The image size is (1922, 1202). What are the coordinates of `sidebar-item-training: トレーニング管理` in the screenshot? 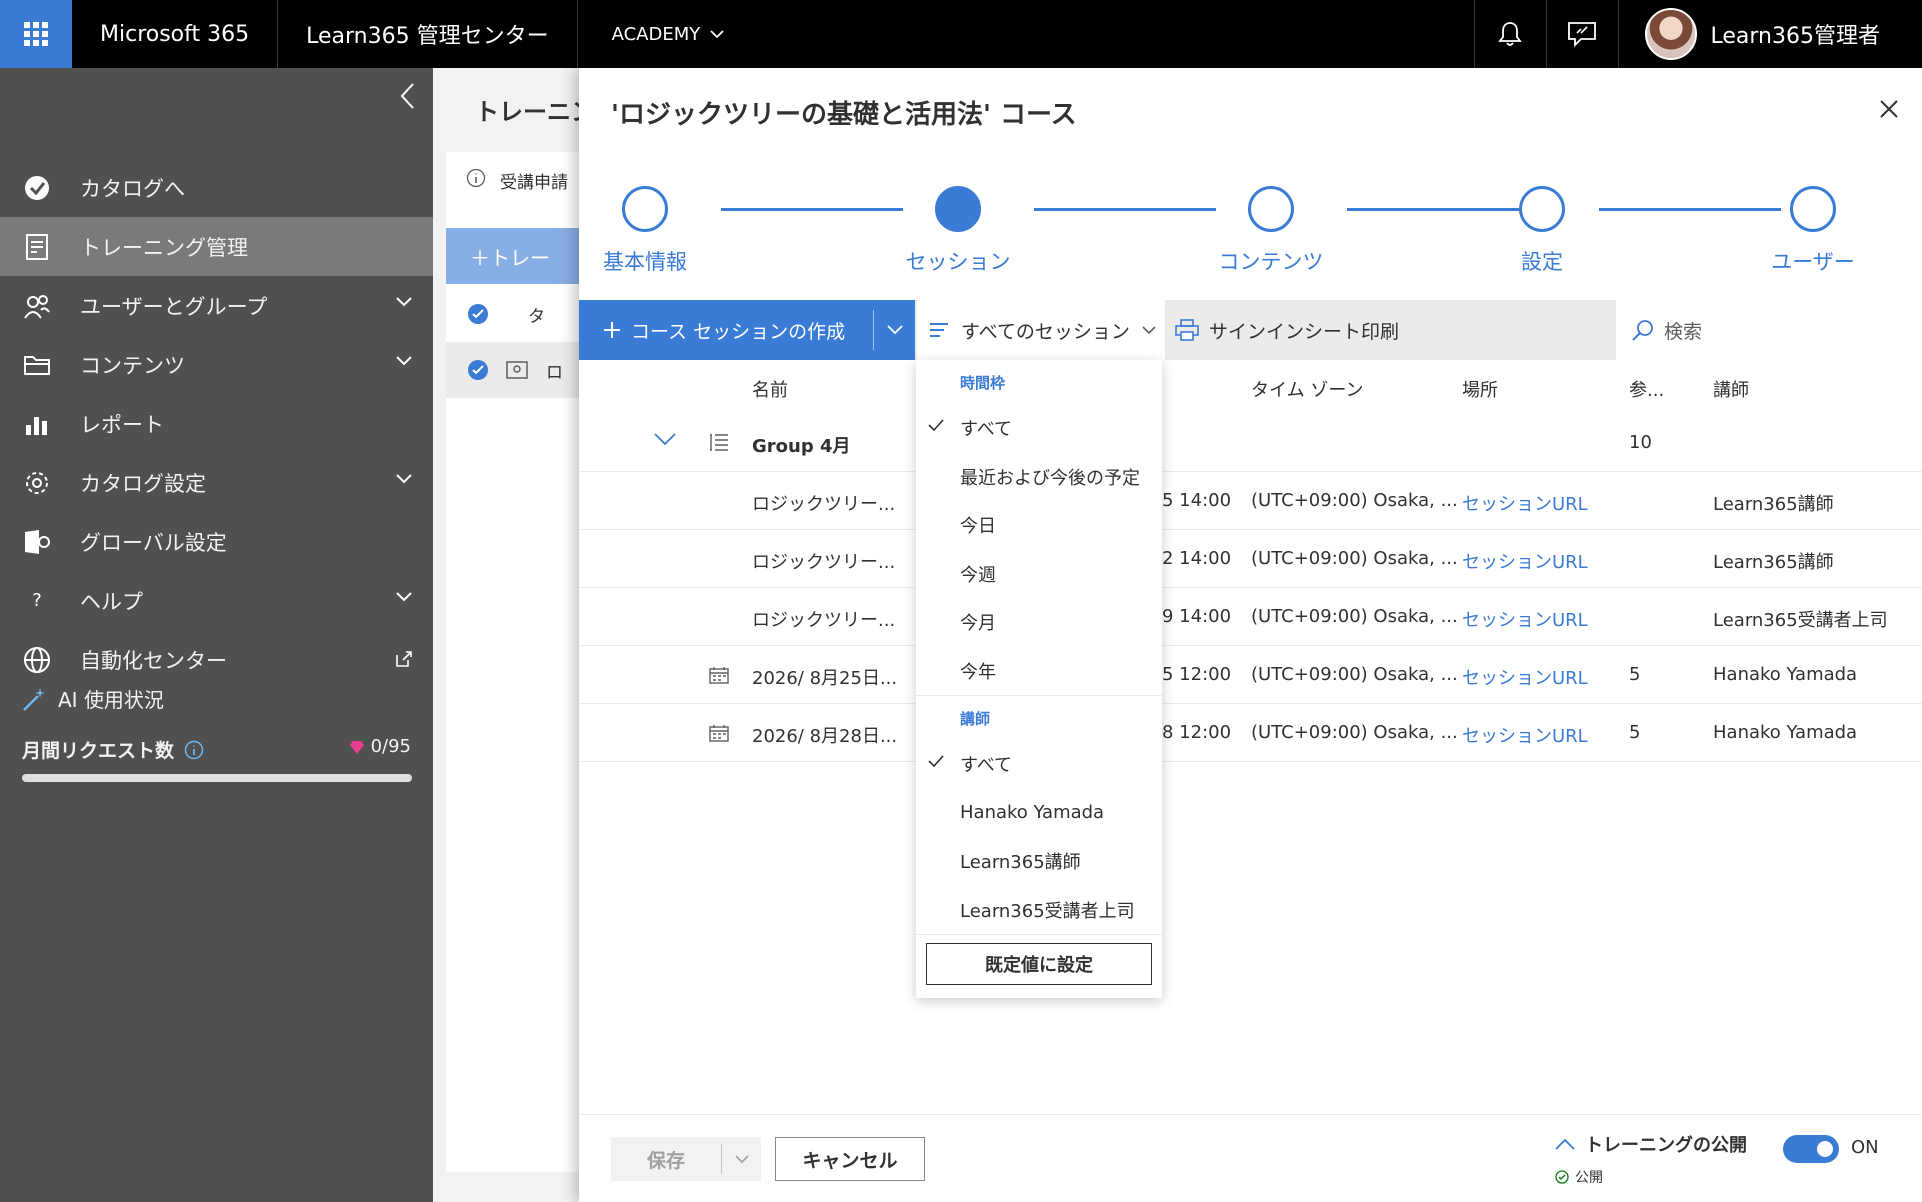 It's located at (216, 246).